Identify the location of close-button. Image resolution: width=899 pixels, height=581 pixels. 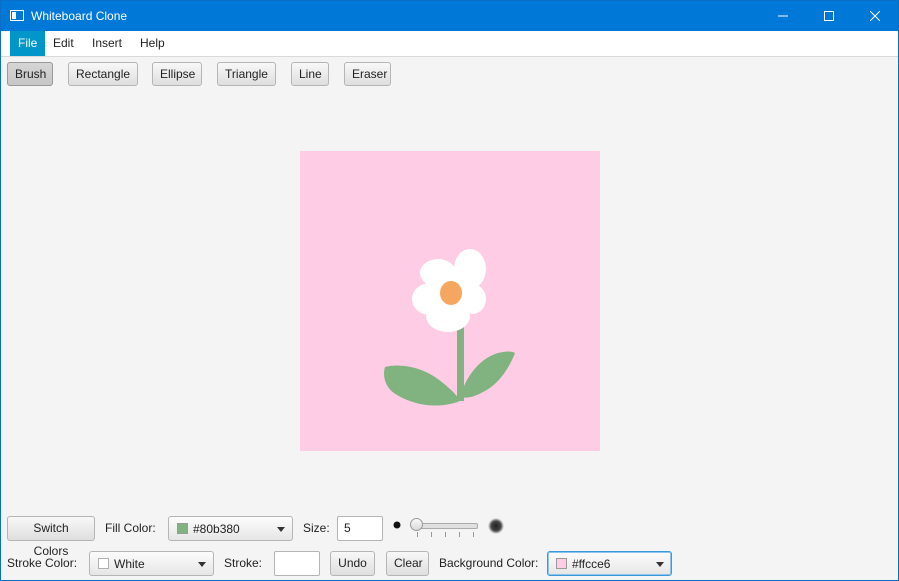
(875, 16).